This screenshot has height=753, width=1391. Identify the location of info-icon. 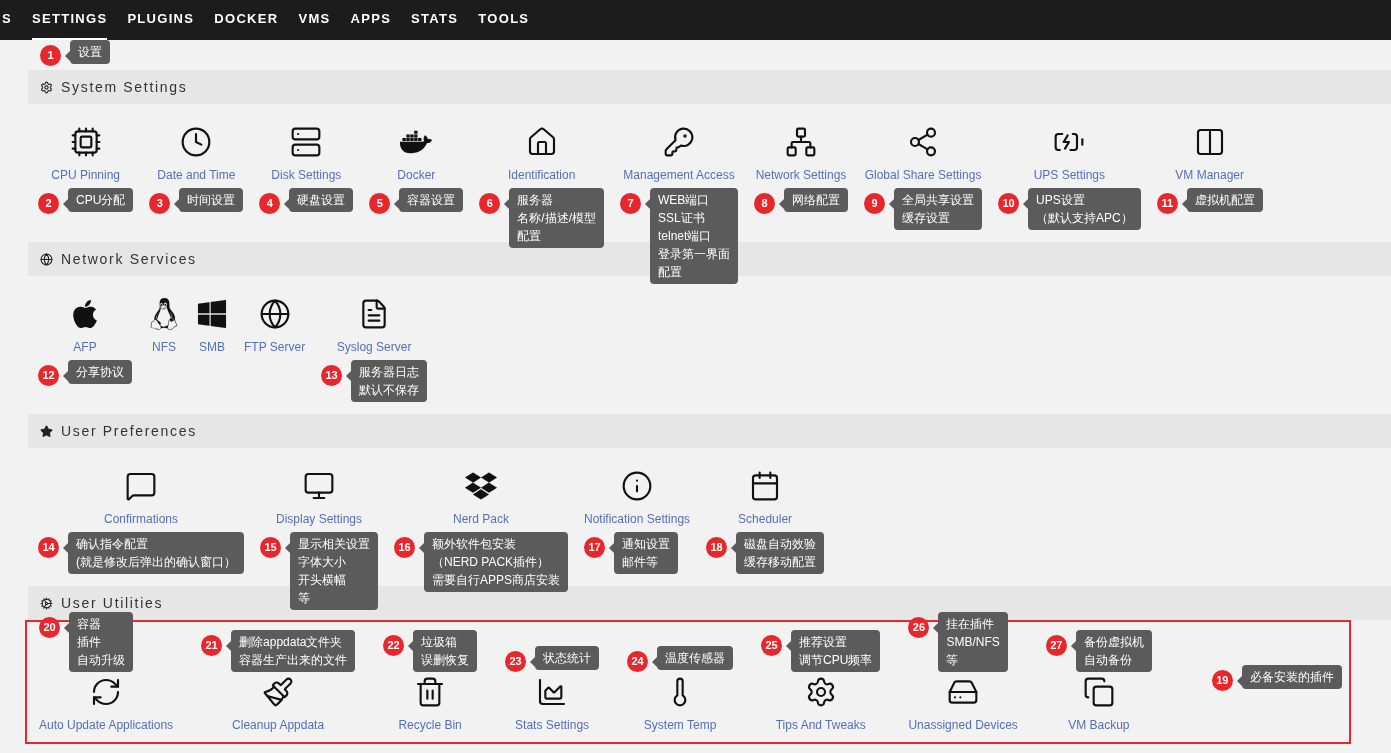
(637, 486).